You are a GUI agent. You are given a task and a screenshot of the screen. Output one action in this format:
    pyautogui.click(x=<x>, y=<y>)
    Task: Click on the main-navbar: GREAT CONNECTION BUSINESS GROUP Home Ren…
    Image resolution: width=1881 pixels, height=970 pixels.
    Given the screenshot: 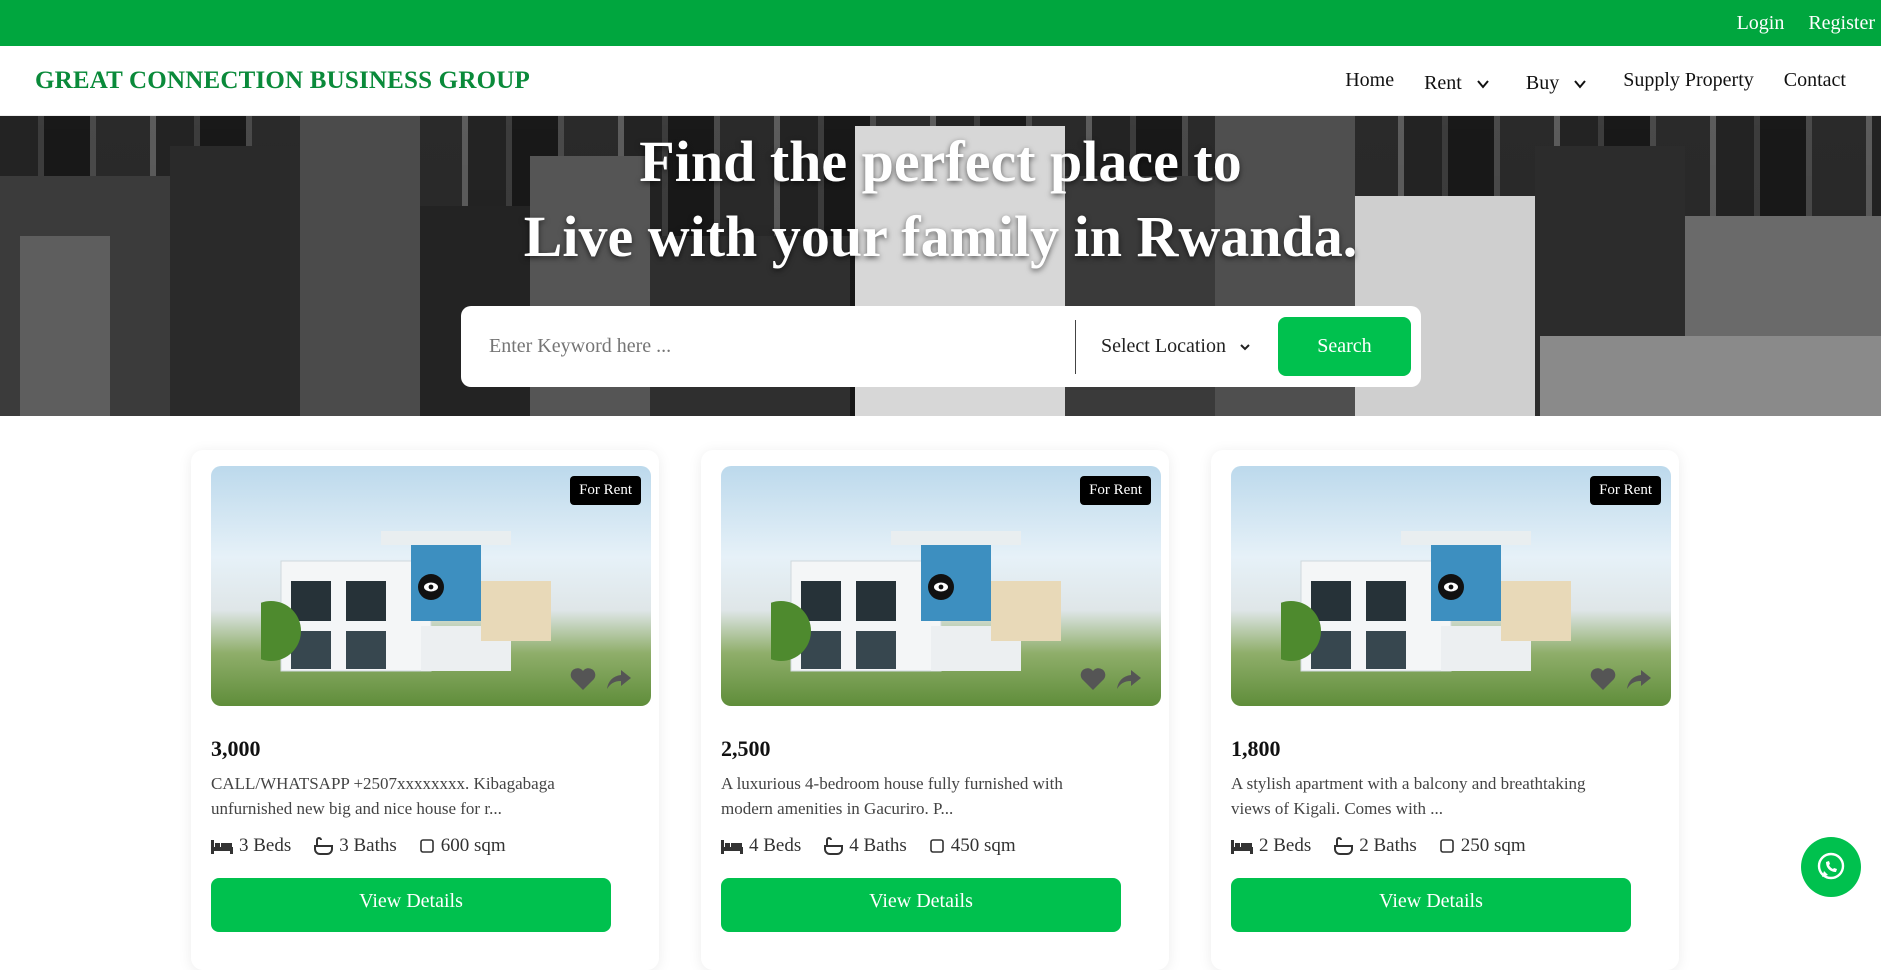 What is the action you would take?
    pyautogui.click(x=940, y=81)
    